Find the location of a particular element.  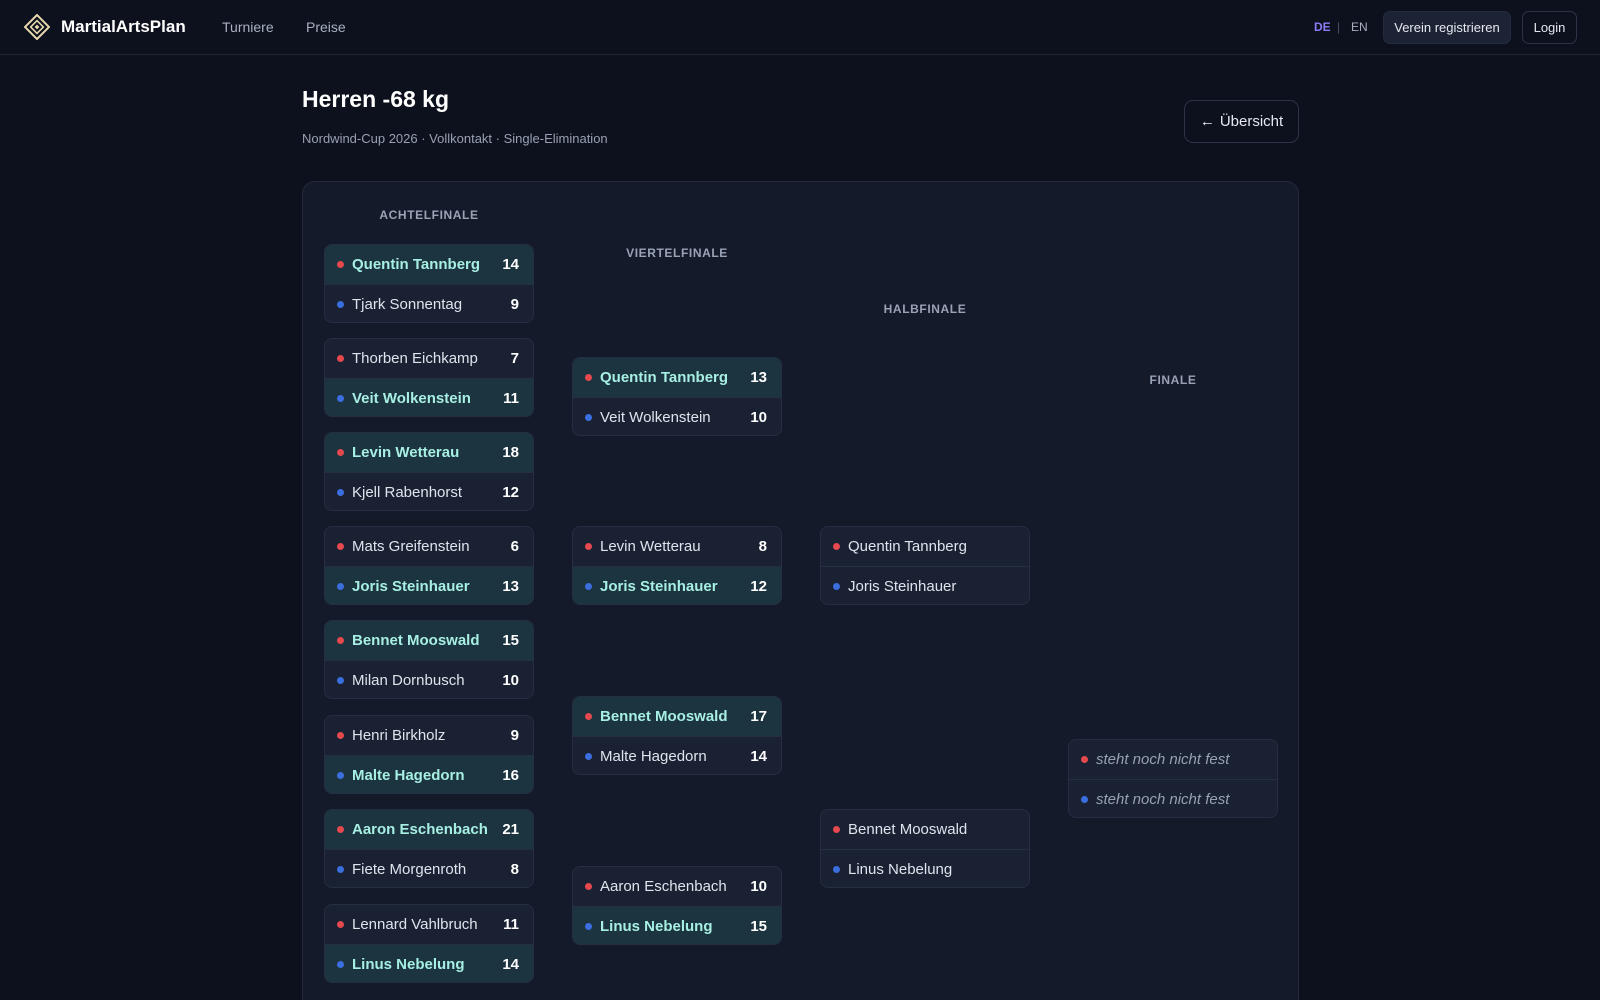

fighter-slot-red: Lennard Vahlbruch 11 is located at coordinates (429, 924).